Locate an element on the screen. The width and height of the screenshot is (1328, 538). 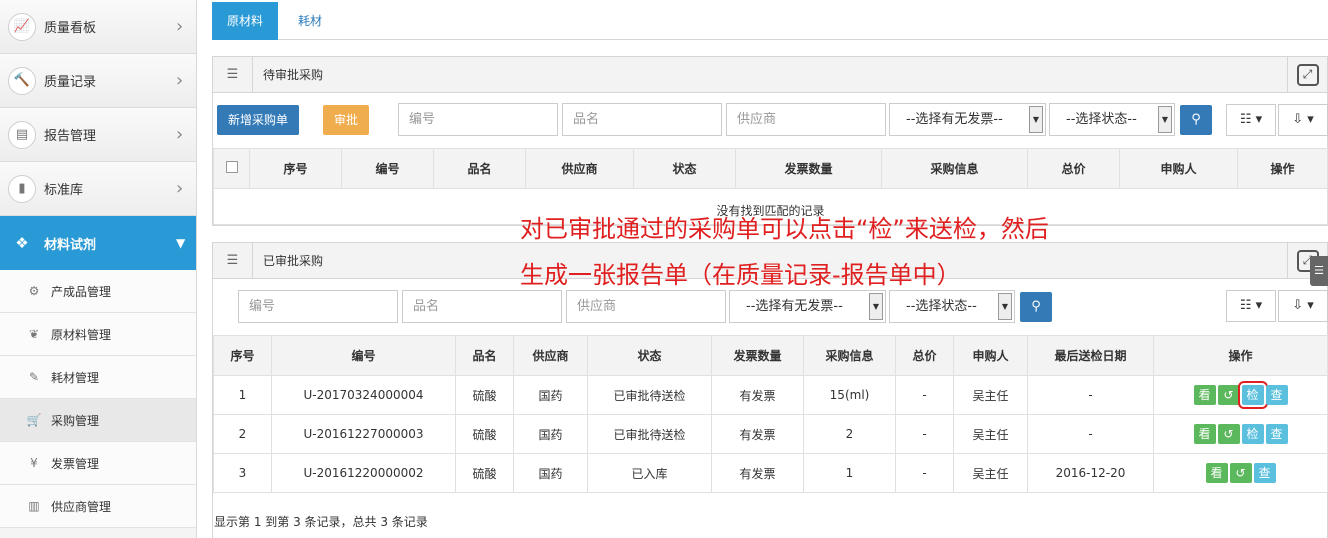
sidebar-subitem-suppliers: ▥ 供应商管理 is located at coordinates (98, 506).